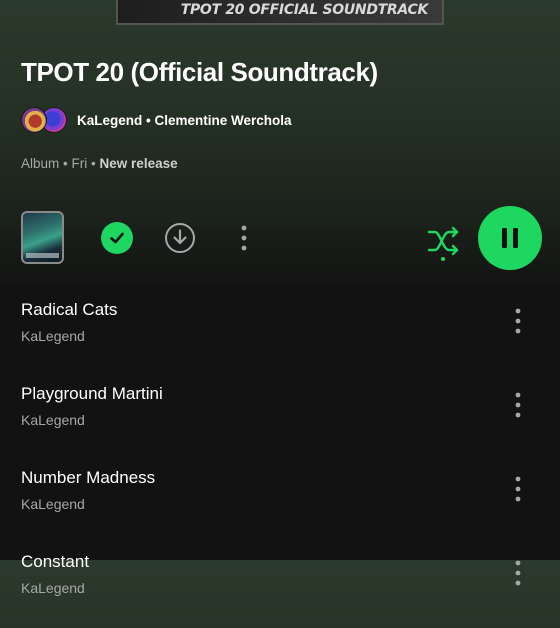 Image resolution: width=560 pixels, height=628 pixels. Describe the element at coordinates (280, 502) in the screenshot. I see `track-row: Number Madness KaLegend` at that location.